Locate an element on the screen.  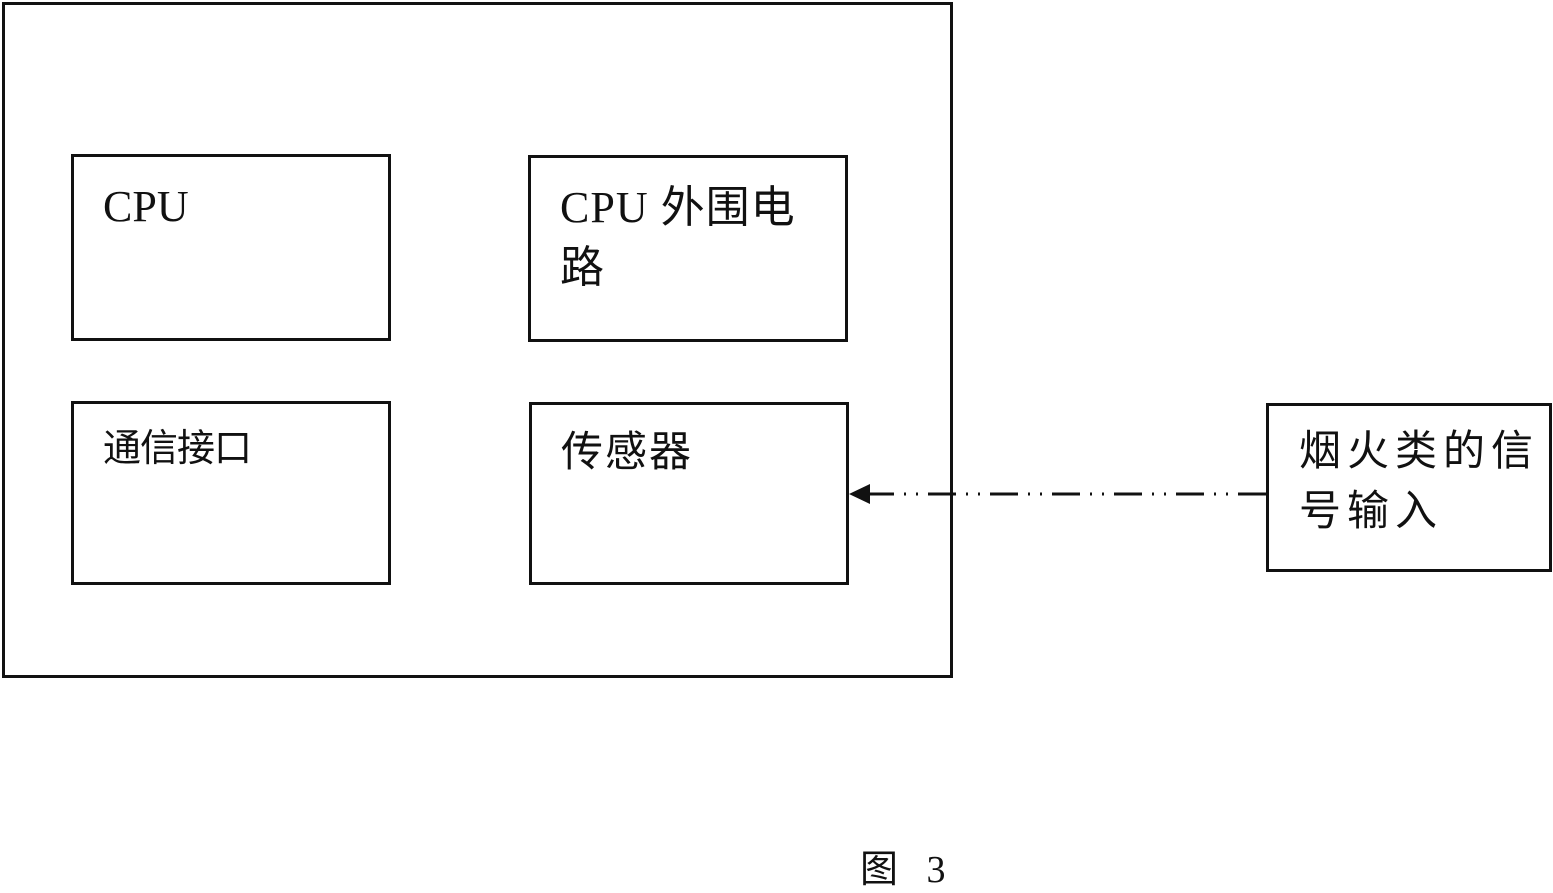
cpu-block: CPU is located at coordinates (231, 247).